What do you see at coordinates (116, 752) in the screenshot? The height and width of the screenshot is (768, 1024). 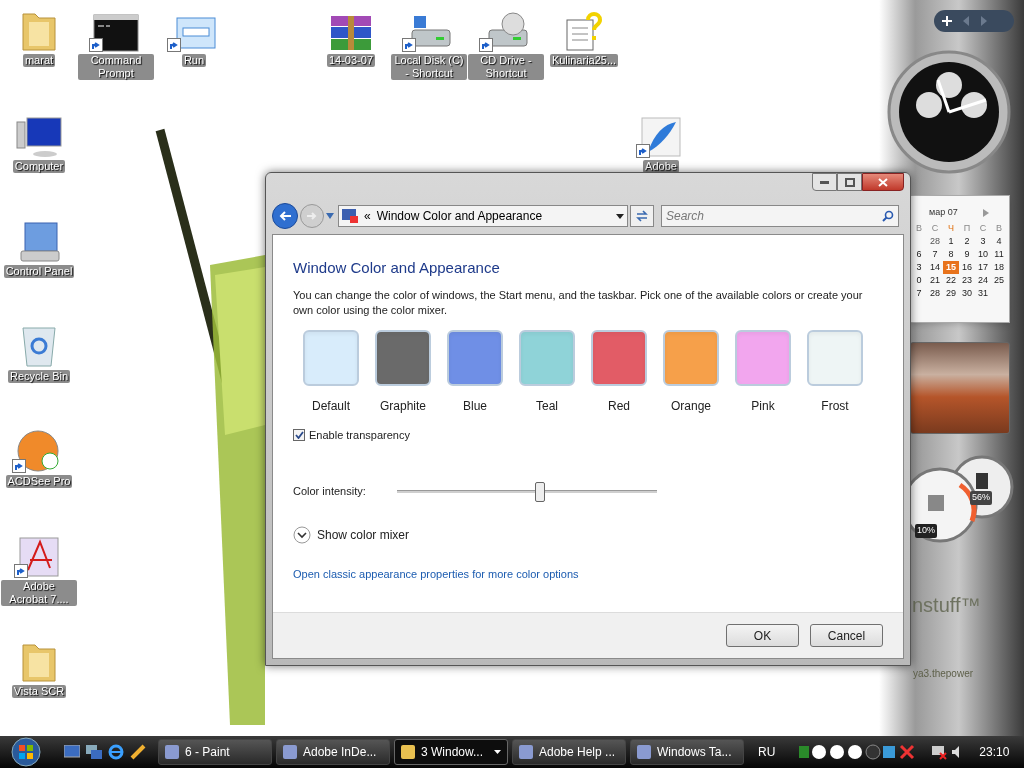 I see `browser-e-icon` at bounding box center [116, 752].